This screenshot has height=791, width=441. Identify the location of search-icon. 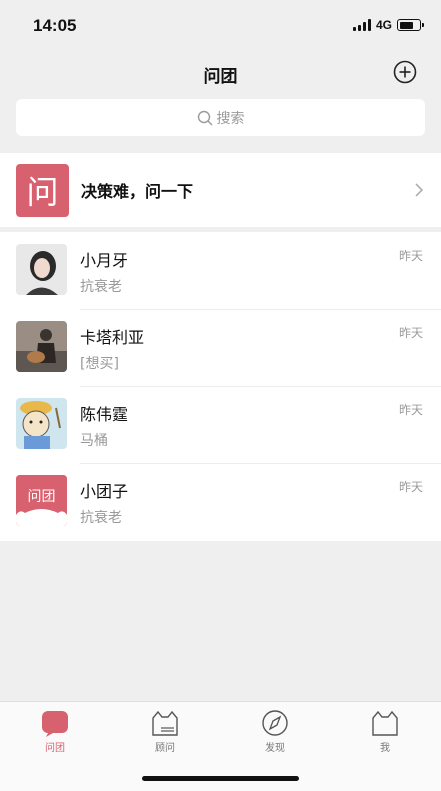
(204, 117).